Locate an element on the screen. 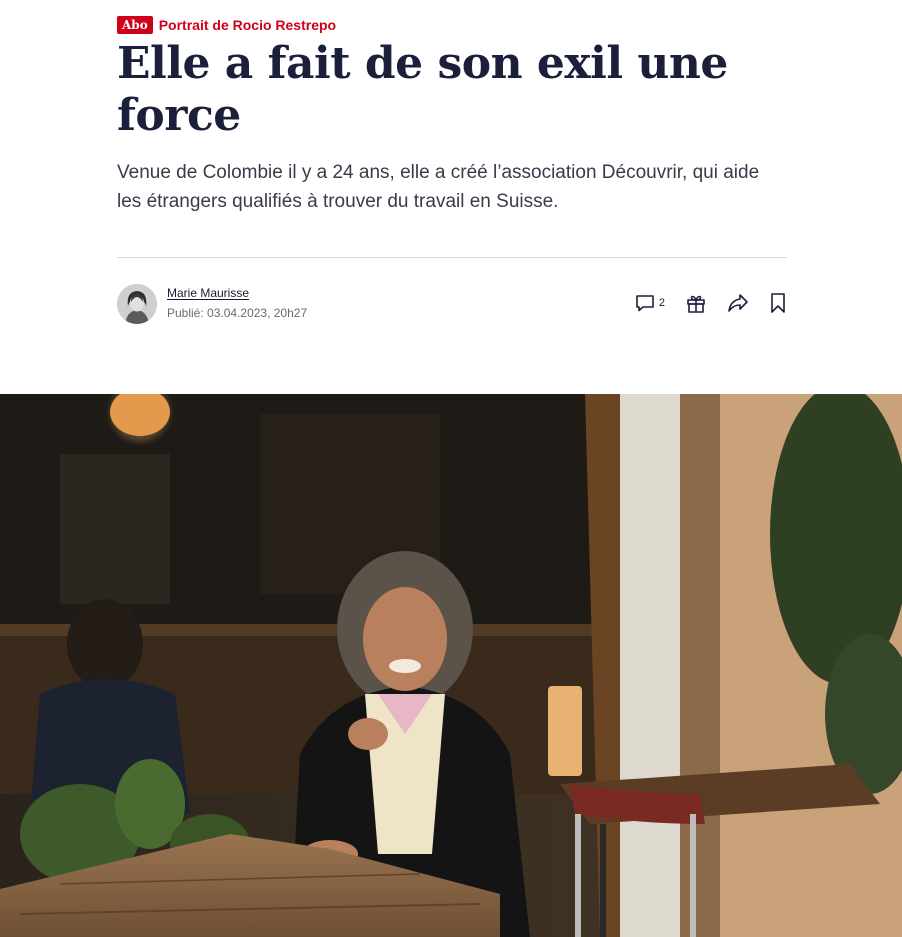 The width and height of the screenshot is (902, 937). share-icon is located at coordinates (738, 303).